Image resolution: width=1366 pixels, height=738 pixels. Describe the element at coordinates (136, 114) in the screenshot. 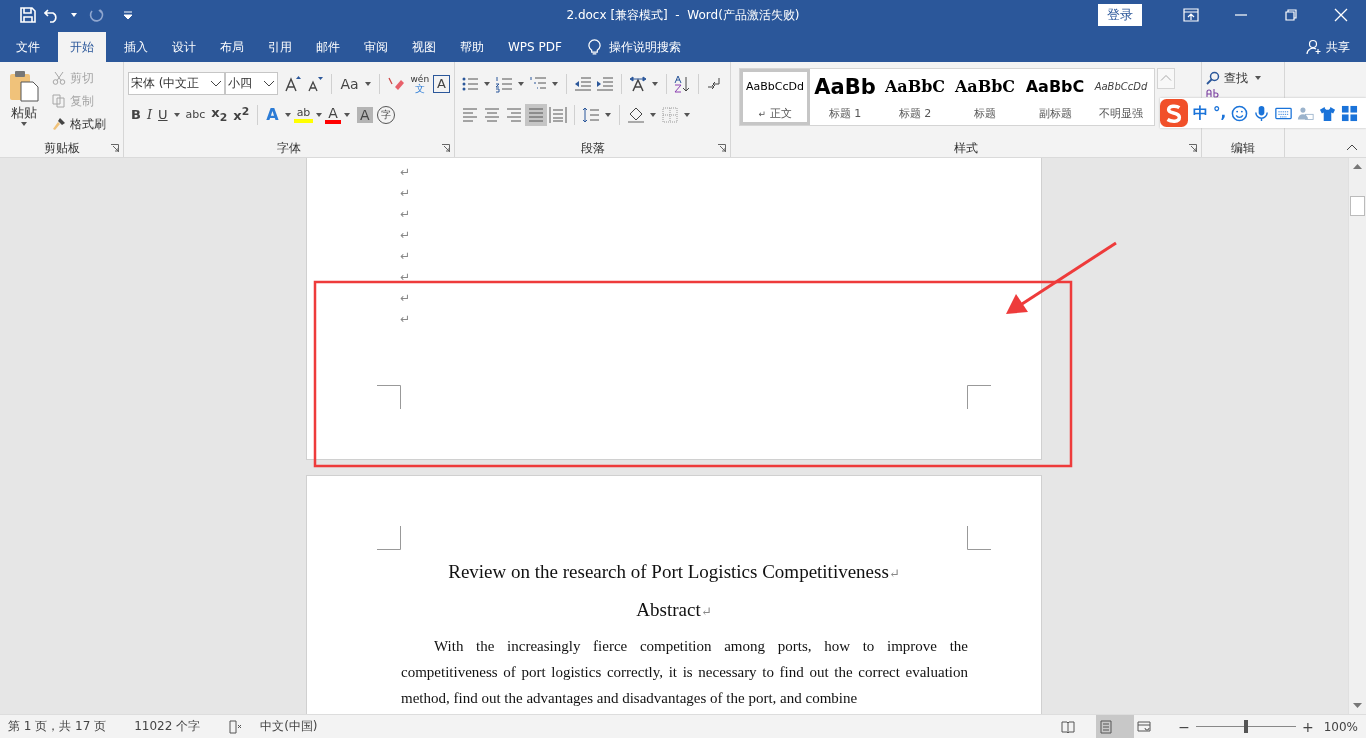

I see `bold-button: B` at that location.